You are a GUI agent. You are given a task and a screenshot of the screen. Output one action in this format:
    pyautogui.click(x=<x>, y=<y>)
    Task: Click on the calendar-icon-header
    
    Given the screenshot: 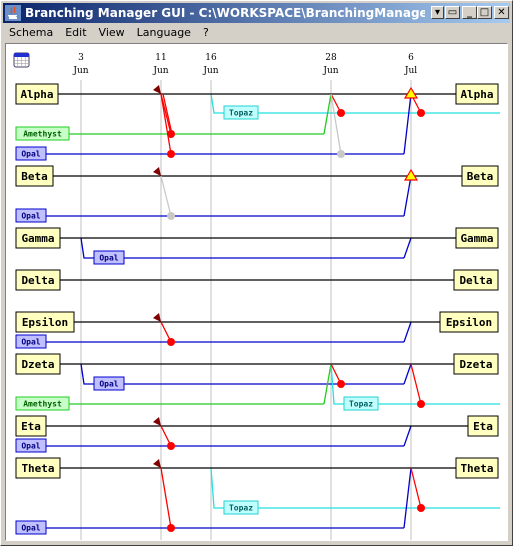 What is the action you would take?
    pyautogui.click(x=21, y=55)
    